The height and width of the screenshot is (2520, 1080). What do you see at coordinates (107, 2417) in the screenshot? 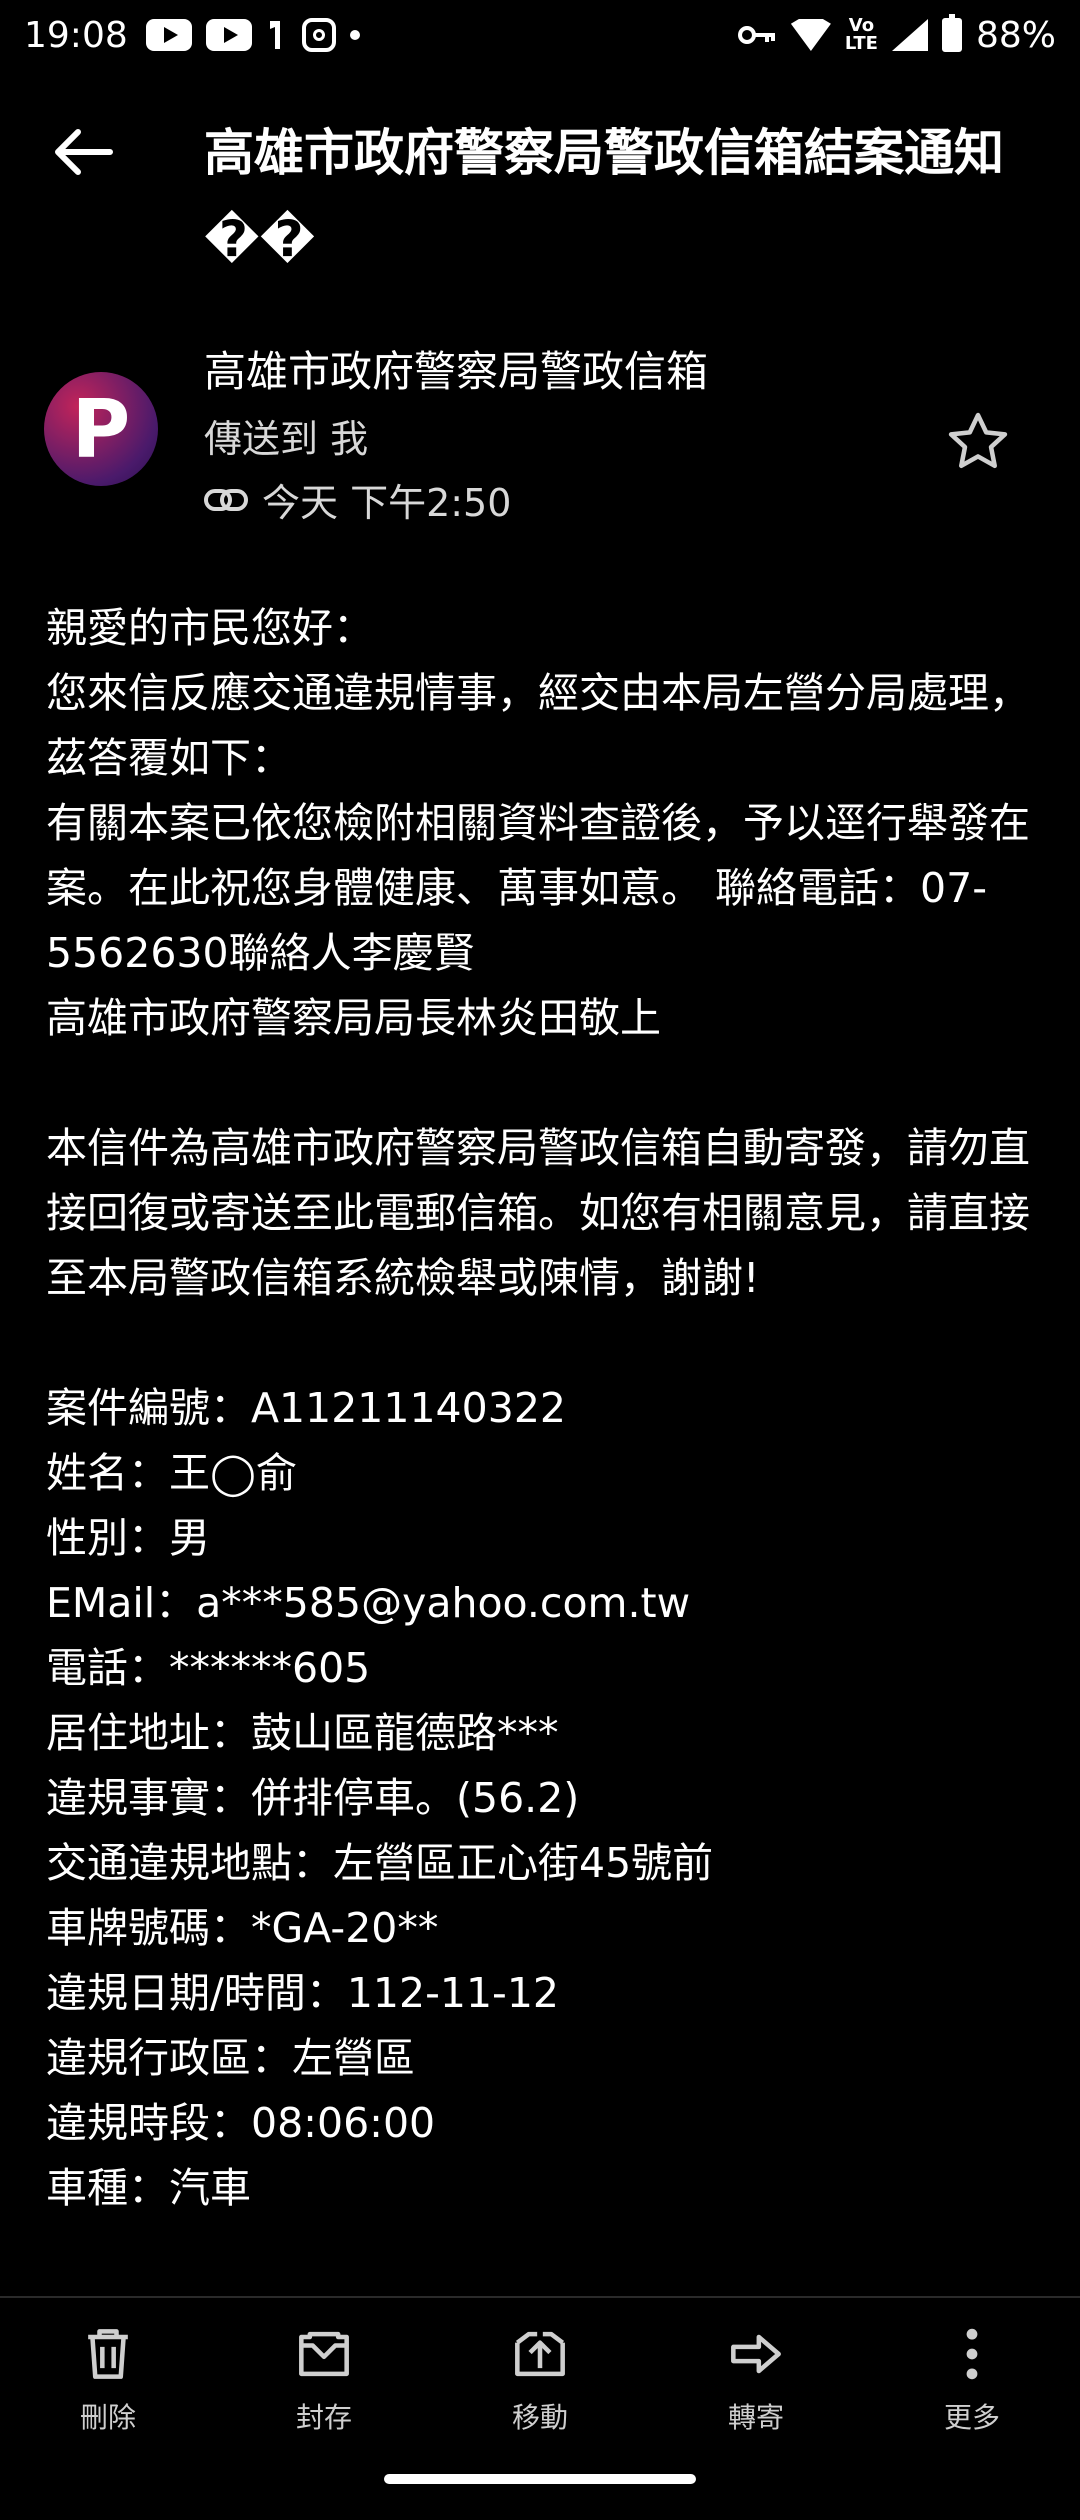
I see `delete-label: 刪除` at bounding box center [107, 2417].